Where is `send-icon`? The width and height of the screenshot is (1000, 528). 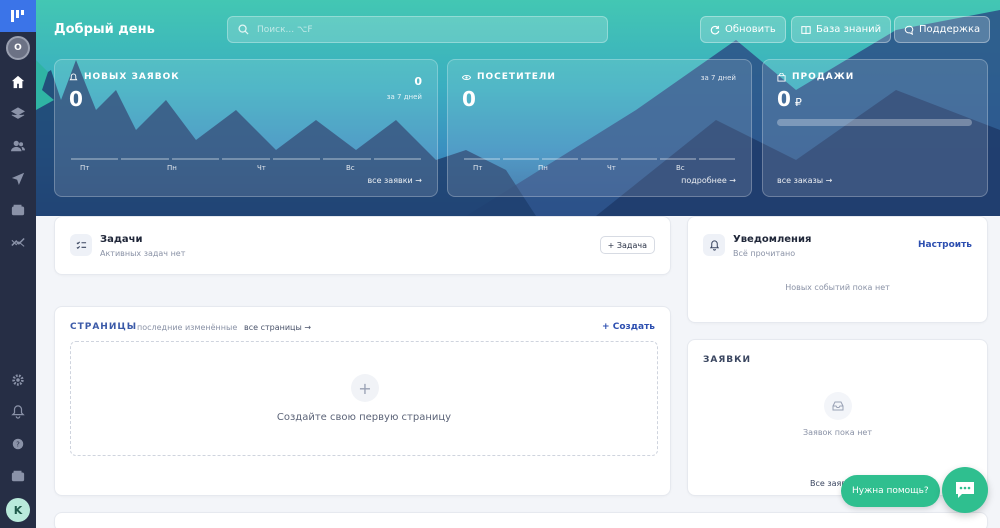
send-icon is located at coordinates (18, 178).